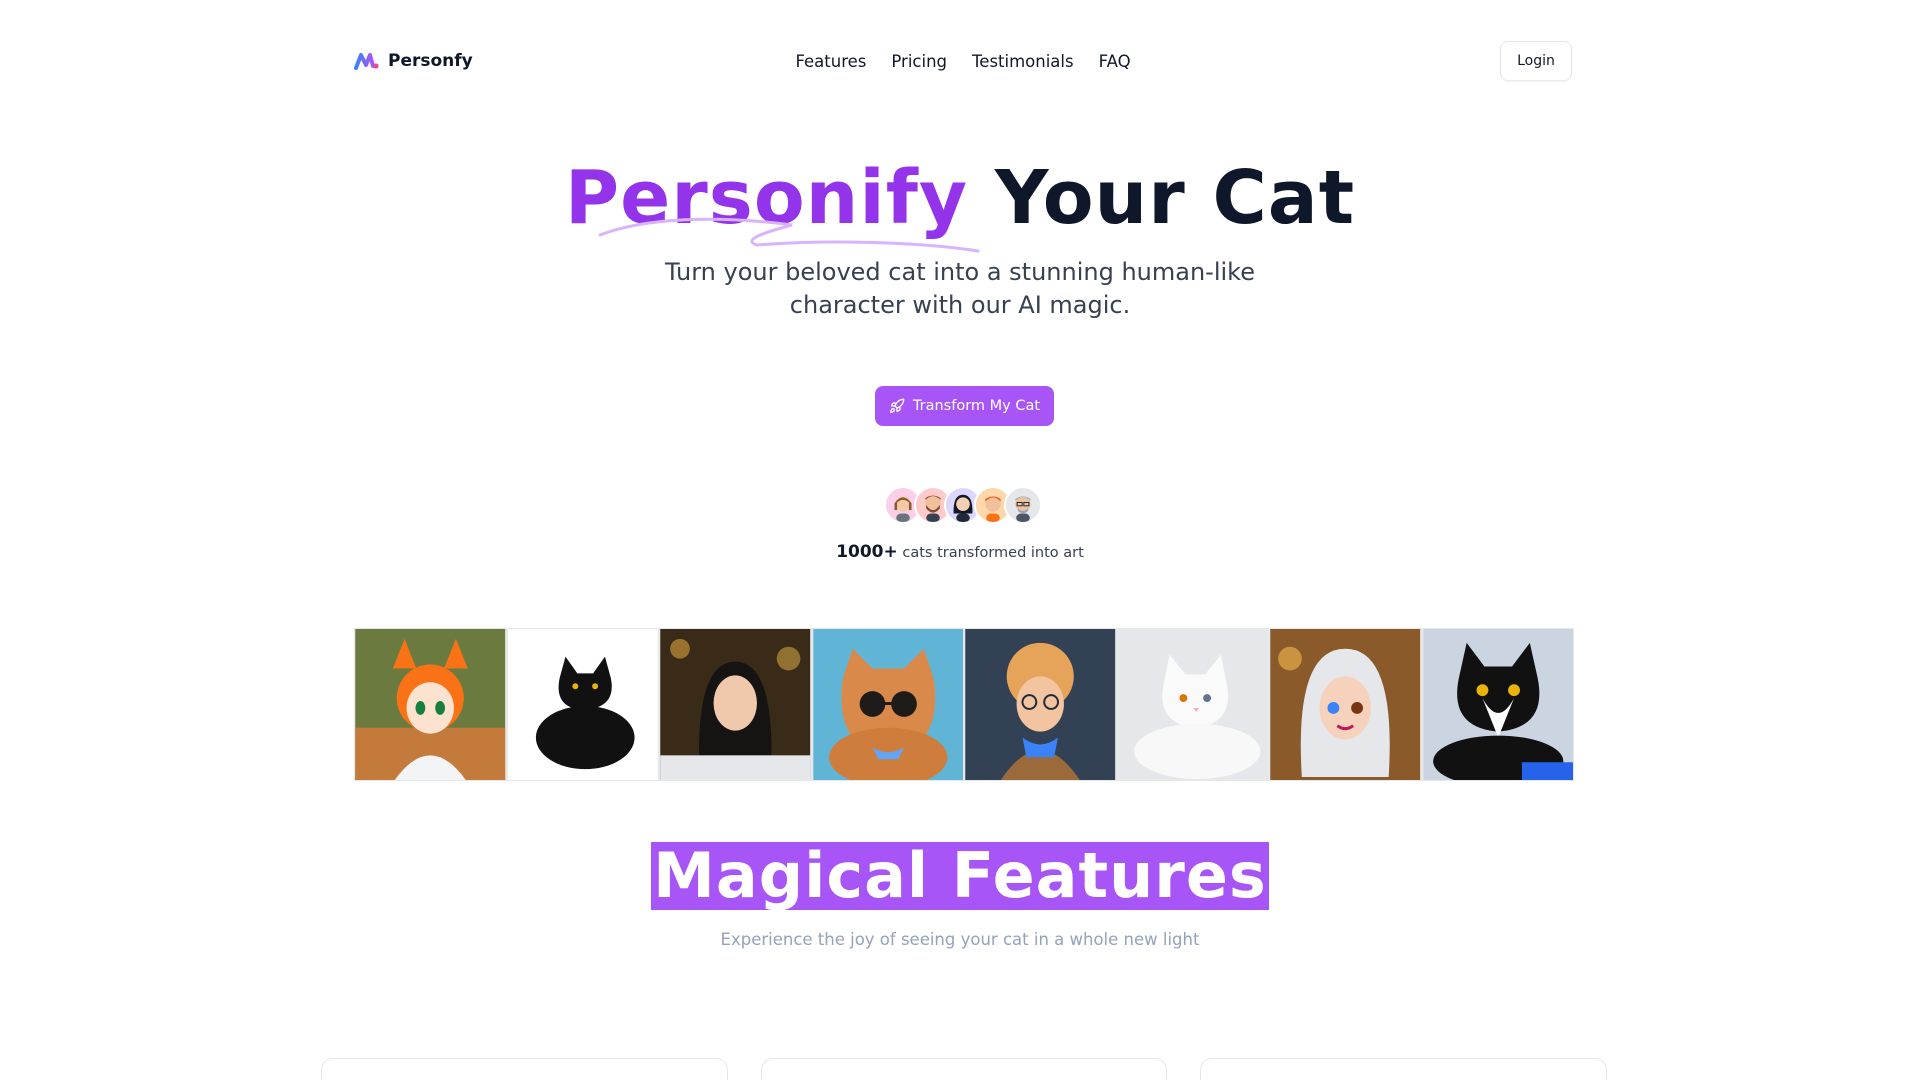 This screenshot has height=1080, width=1920. What do you see at coordinates (1023, 61) in the screenshot?
I see `nav-link-testimonials: Testimonials` at bounding box center [1023, 61].